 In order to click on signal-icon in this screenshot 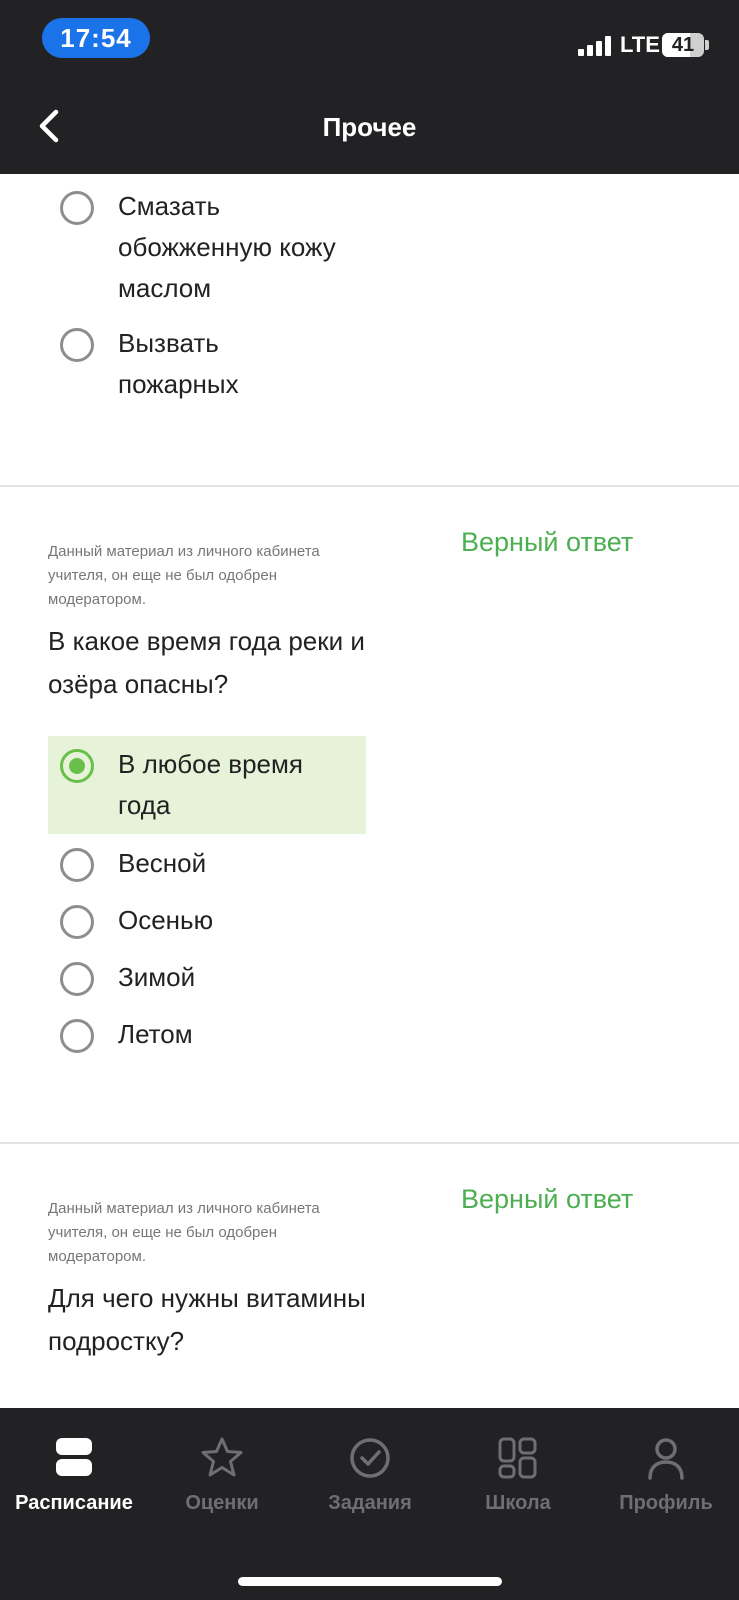, I will do `click(596, 46)`.